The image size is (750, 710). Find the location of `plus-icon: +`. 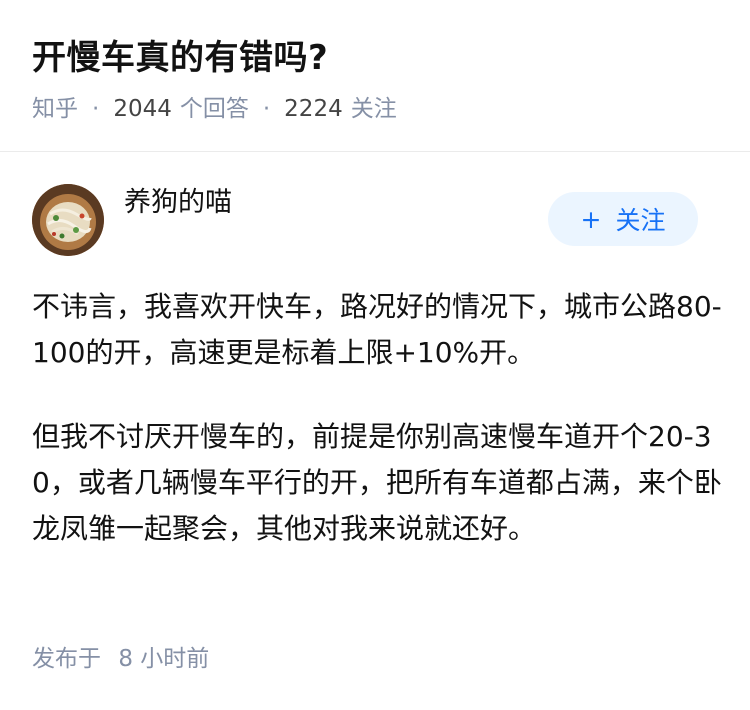

plus-icon: + is located at coordinates (591, 219).